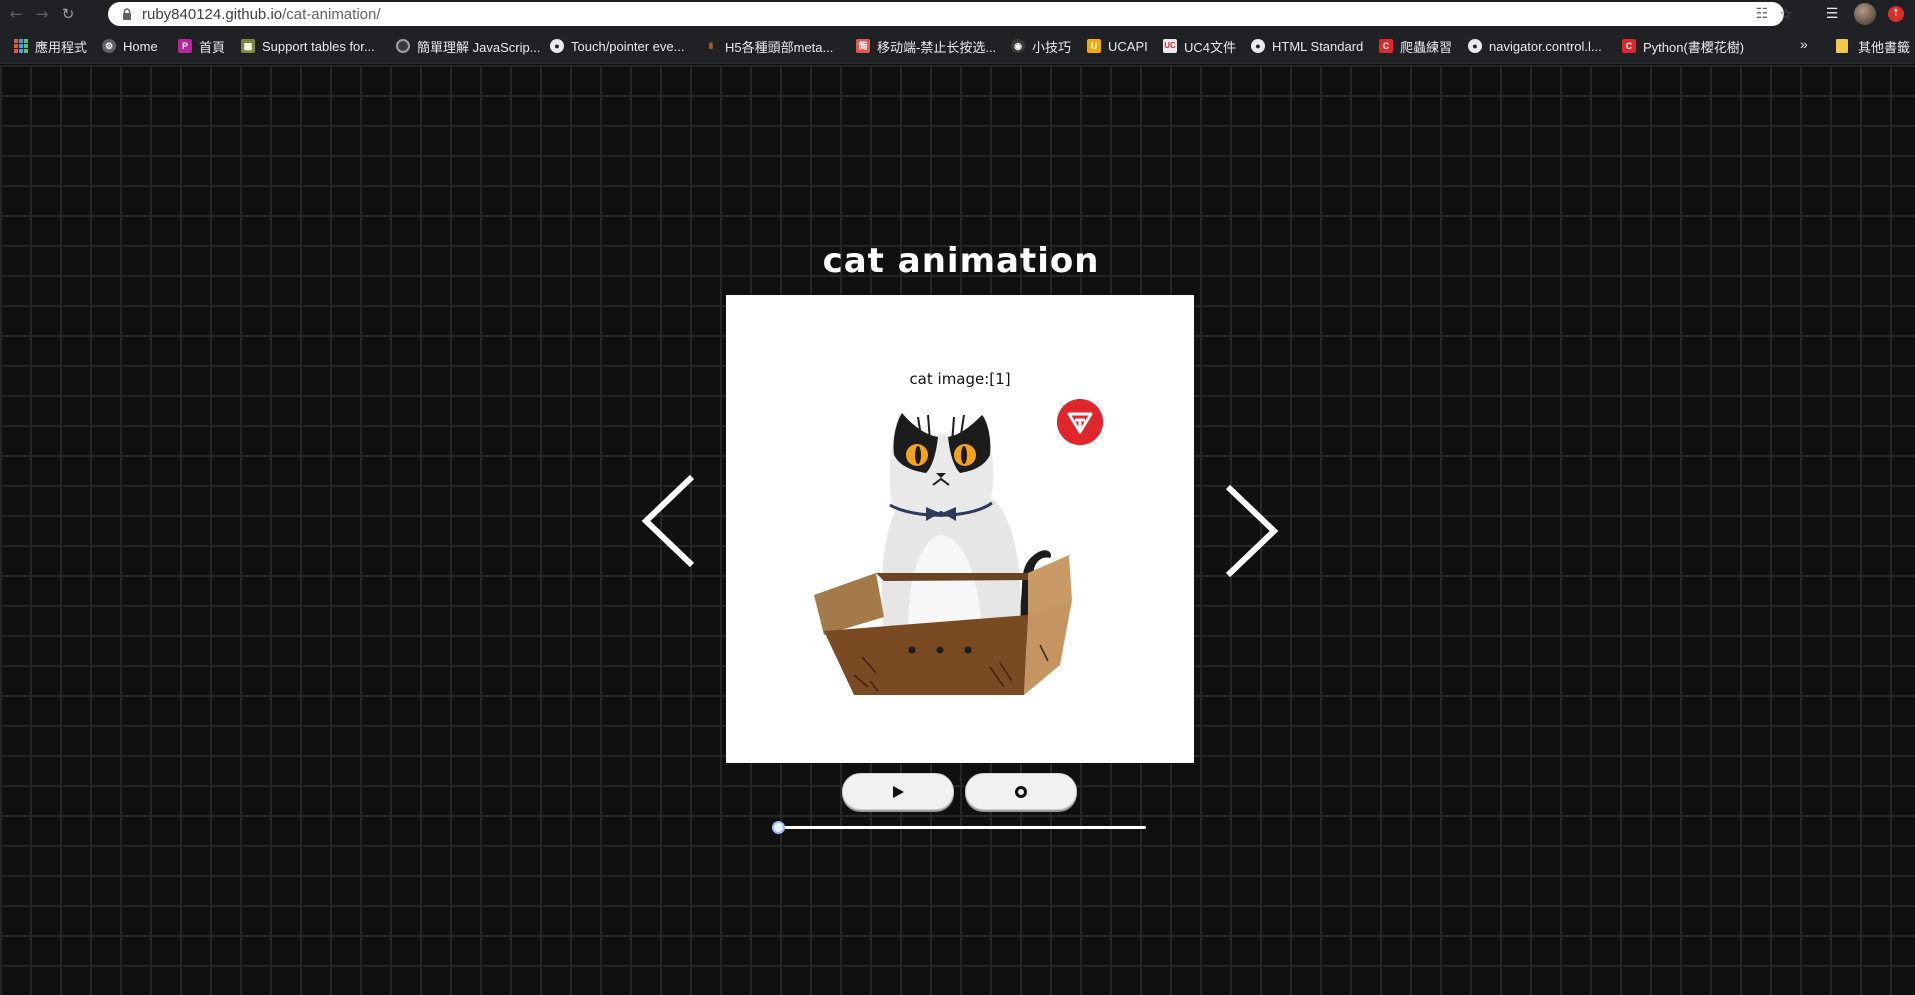 This screenshot has height=995, width=1915. I want to click on bookmark-label: 應用程式, so click(61, 47).